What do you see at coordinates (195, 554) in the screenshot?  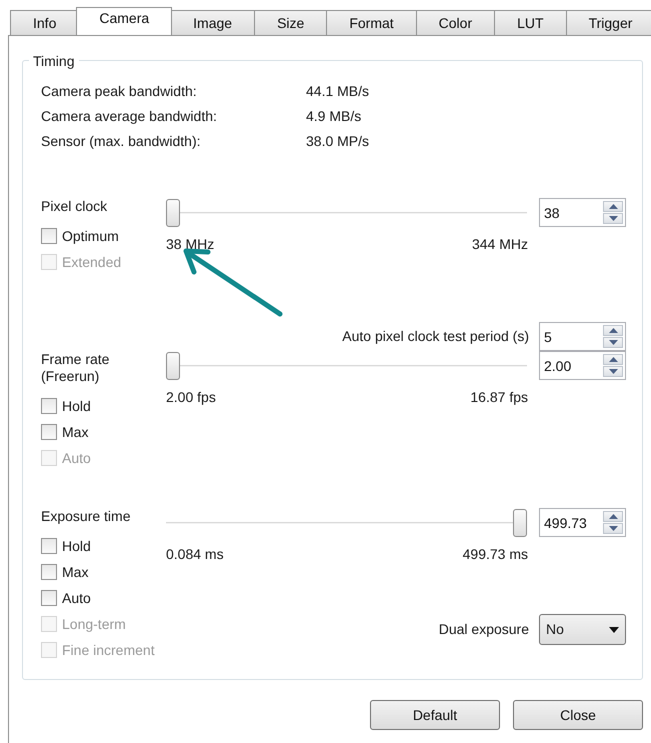 I see `range-min-label: 0.084 ms` at bounding box center [195, 554].